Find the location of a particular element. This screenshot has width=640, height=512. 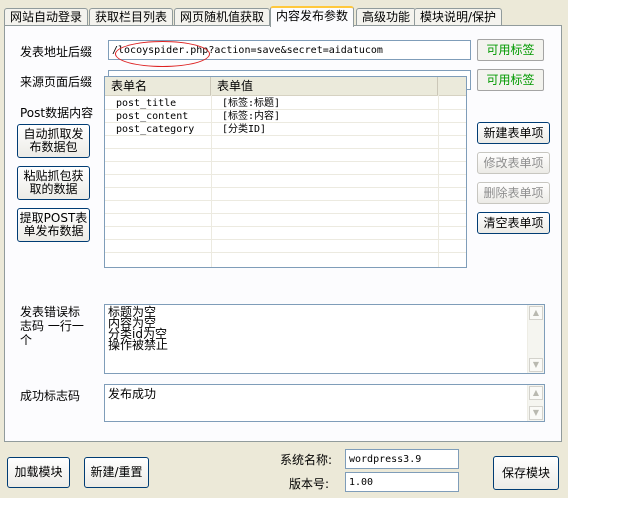

column-spacer is located at coordinates (452, 86).